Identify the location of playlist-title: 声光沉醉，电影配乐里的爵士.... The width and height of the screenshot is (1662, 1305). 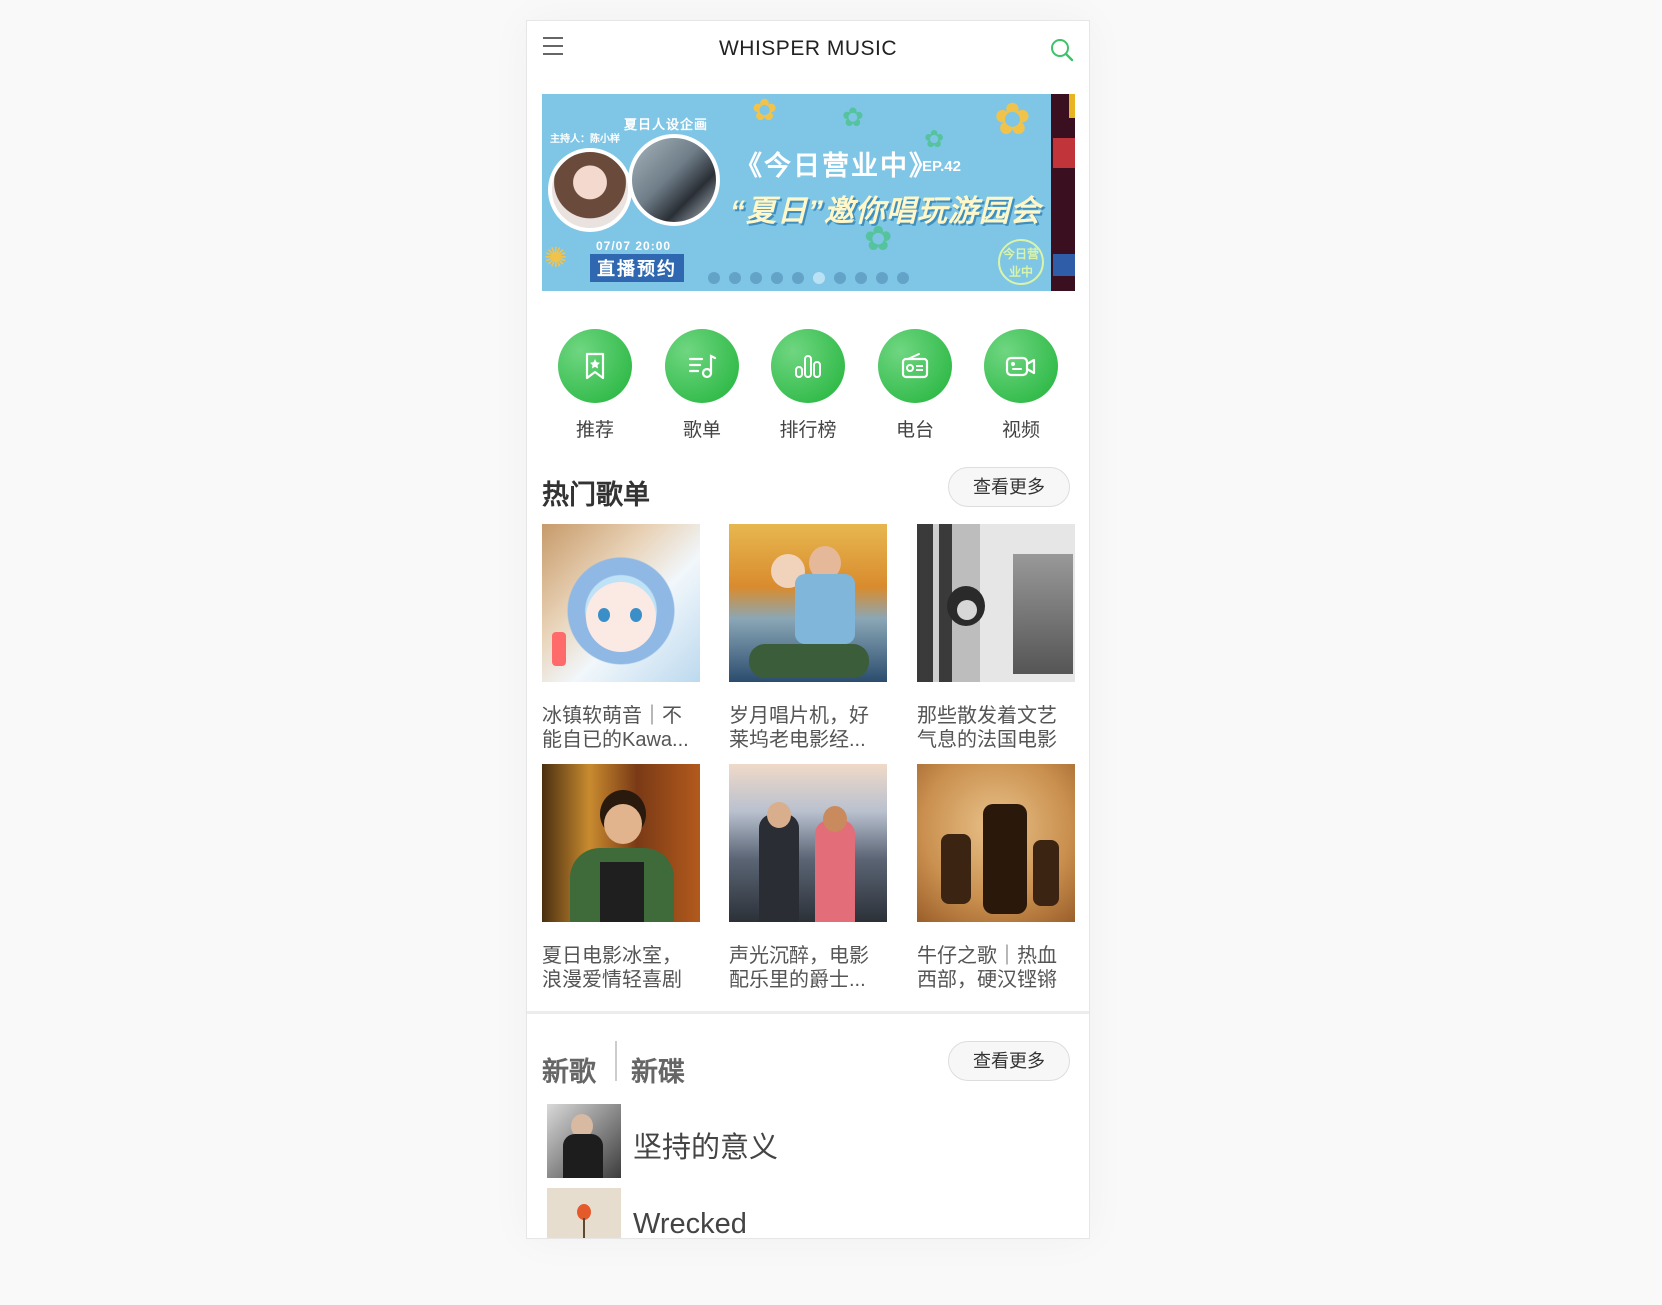
(799, 968).